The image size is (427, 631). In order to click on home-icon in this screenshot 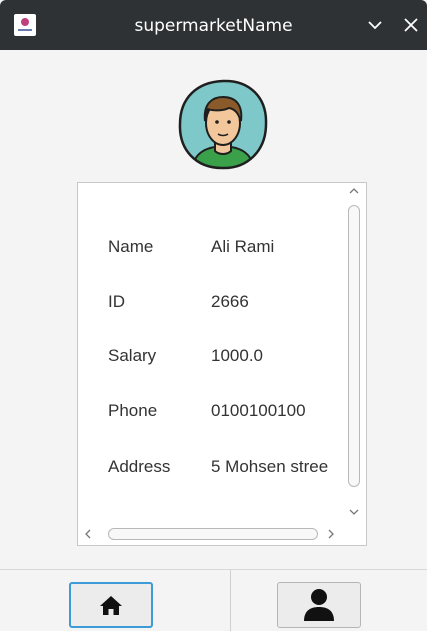, I will do `click(111, 605)`.